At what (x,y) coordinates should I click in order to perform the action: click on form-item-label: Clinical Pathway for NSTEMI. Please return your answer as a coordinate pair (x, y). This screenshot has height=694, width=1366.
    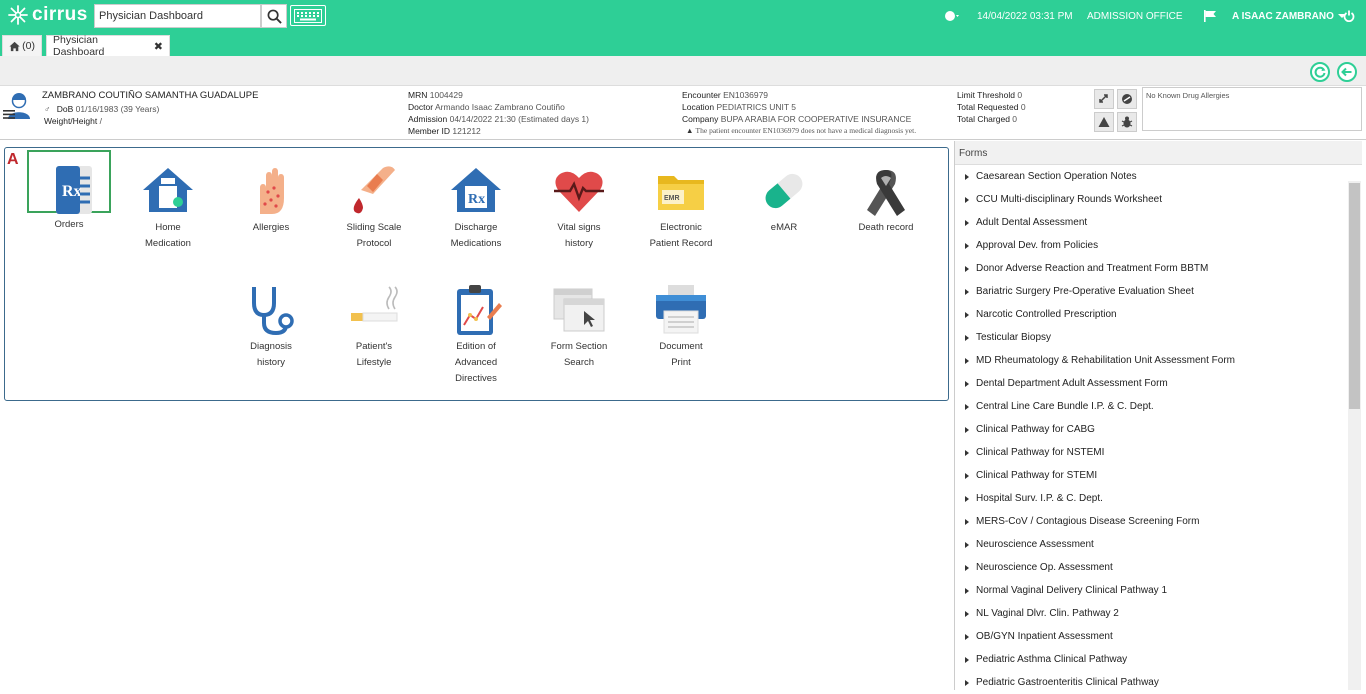
    Looking at the image, I should click on (1040, 452).